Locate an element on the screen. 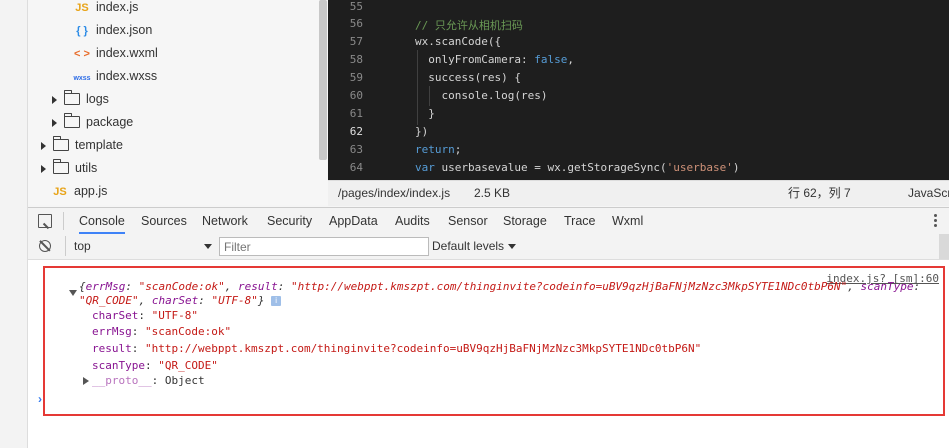  tab-security: Security is located at coordinates (289, 221).